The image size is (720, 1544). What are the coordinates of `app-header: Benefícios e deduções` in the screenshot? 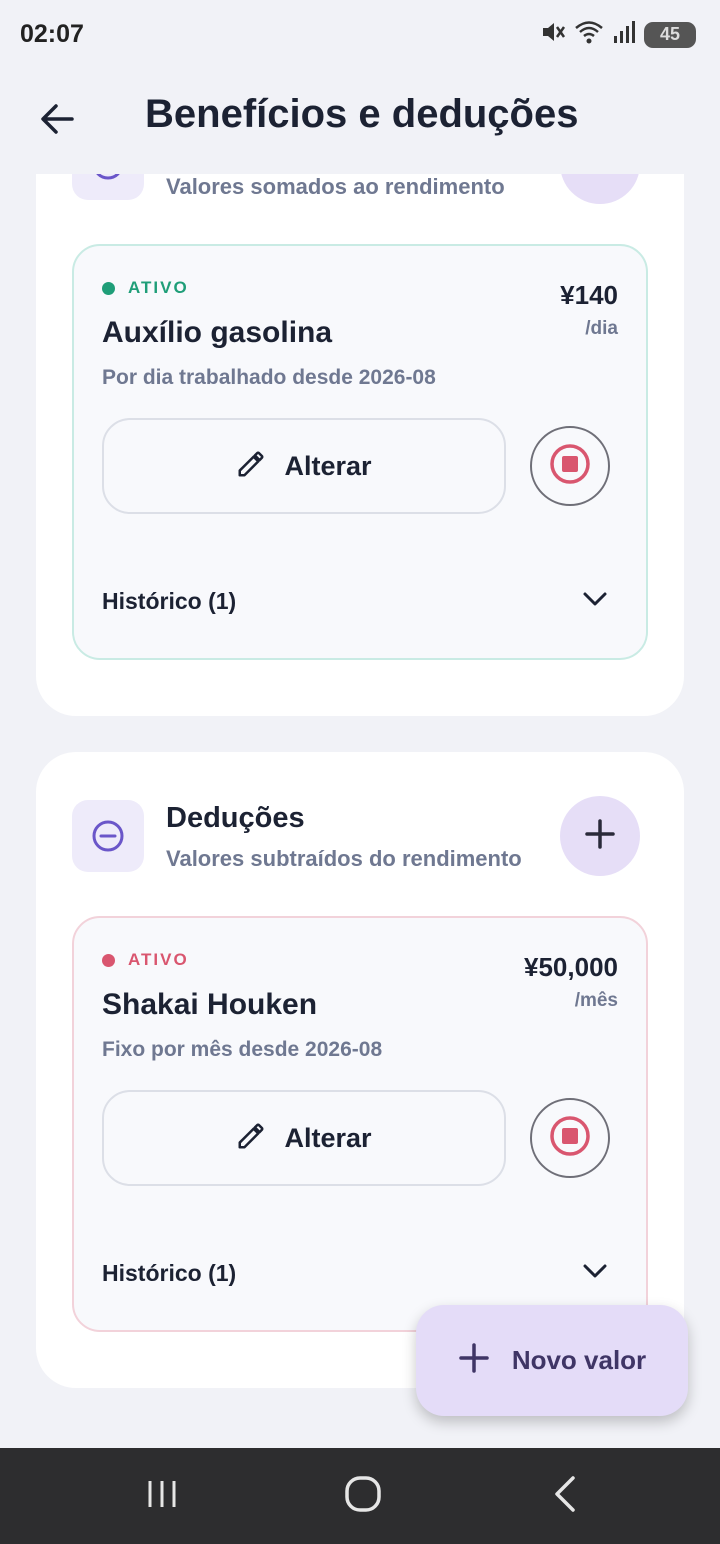 It's located at (360, 122).